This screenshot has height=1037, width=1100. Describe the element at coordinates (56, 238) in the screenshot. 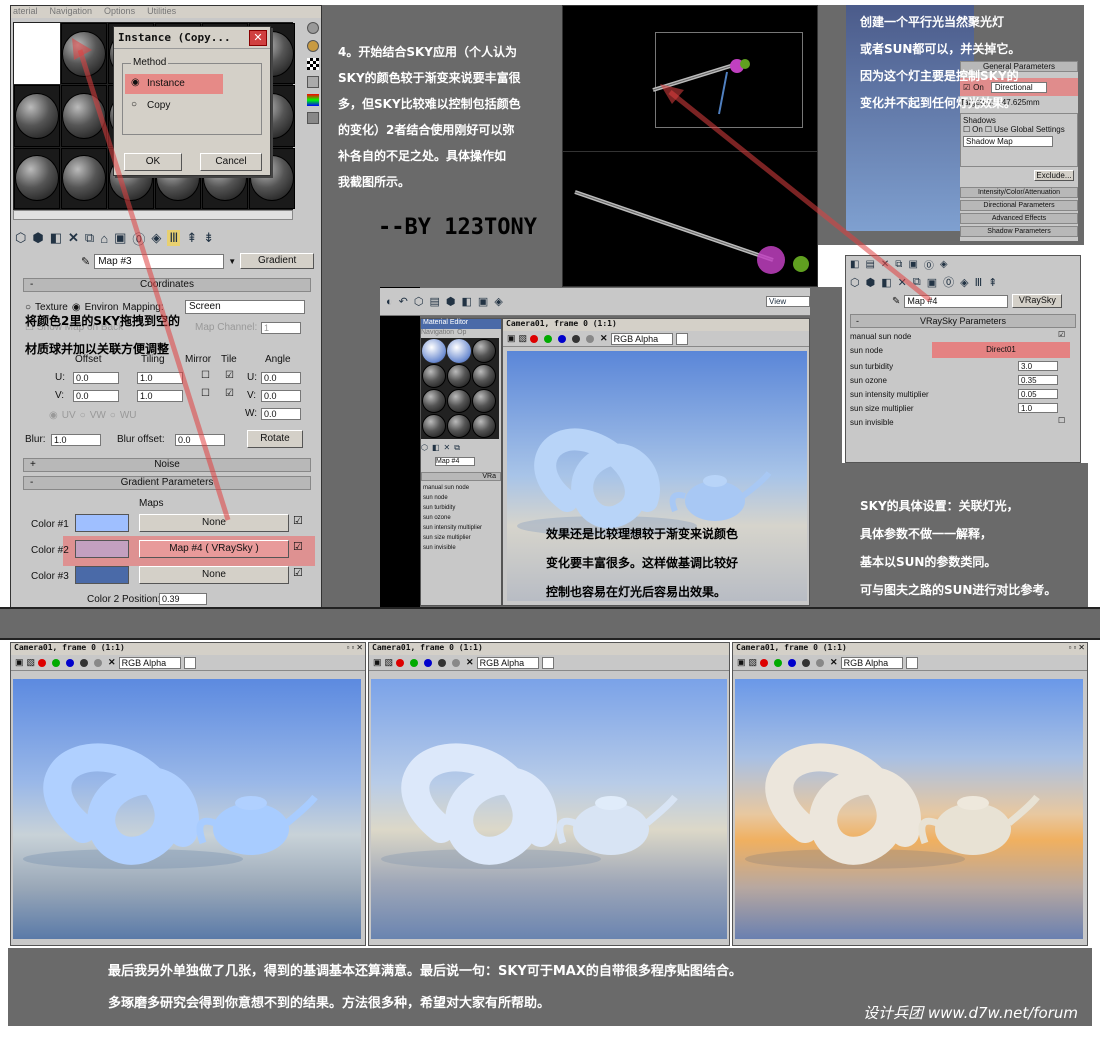

I see `assign-material-icon: ◧` at that location.